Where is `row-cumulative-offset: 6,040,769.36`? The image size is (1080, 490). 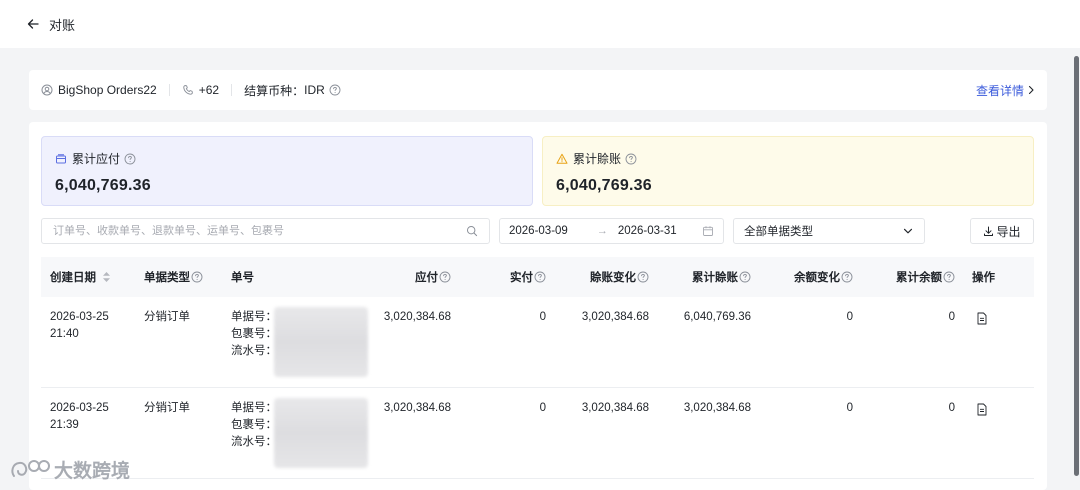
row-cumulative-offset: 6,040,769.36 is located at coordinates (717, 317).